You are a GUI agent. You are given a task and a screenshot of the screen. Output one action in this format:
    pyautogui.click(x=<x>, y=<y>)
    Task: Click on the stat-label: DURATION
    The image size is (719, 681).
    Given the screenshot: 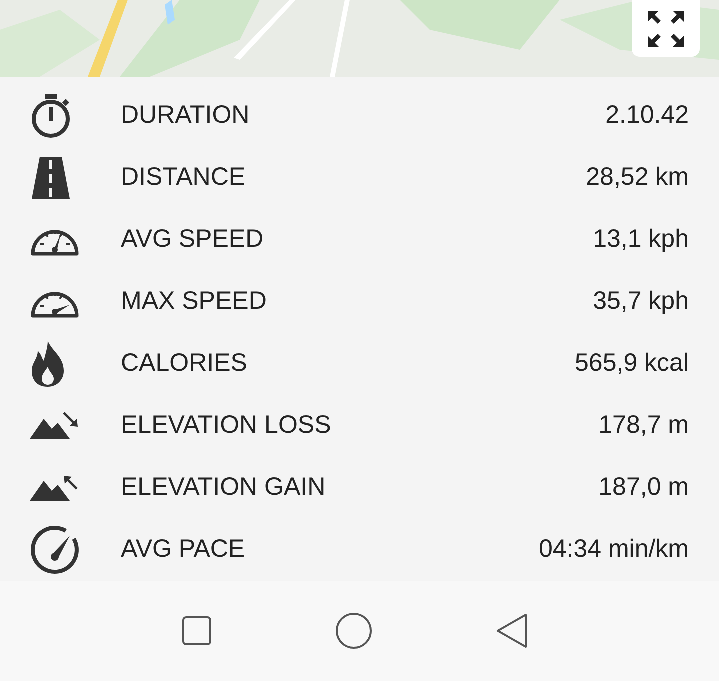 What is the action you would take?
    pyautogui.click(x=186, y=116)
    